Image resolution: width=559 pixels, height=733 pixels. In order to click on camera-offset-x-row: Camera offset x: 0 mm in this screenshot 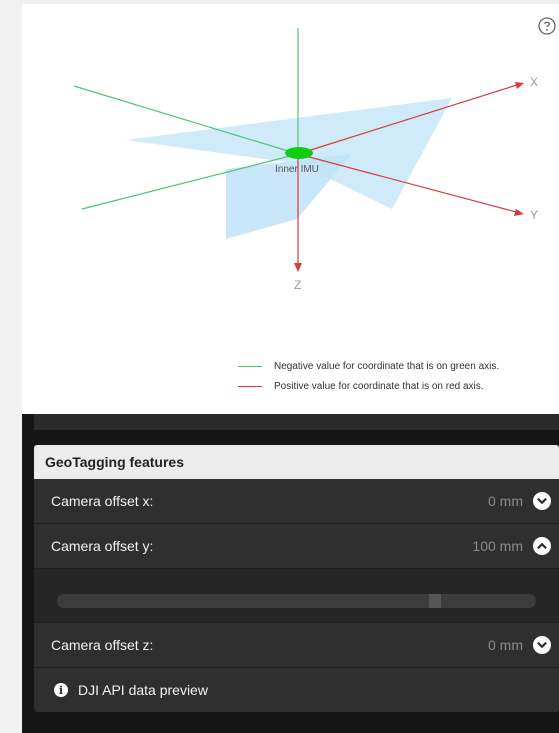, I will do `click(296, 501)`.